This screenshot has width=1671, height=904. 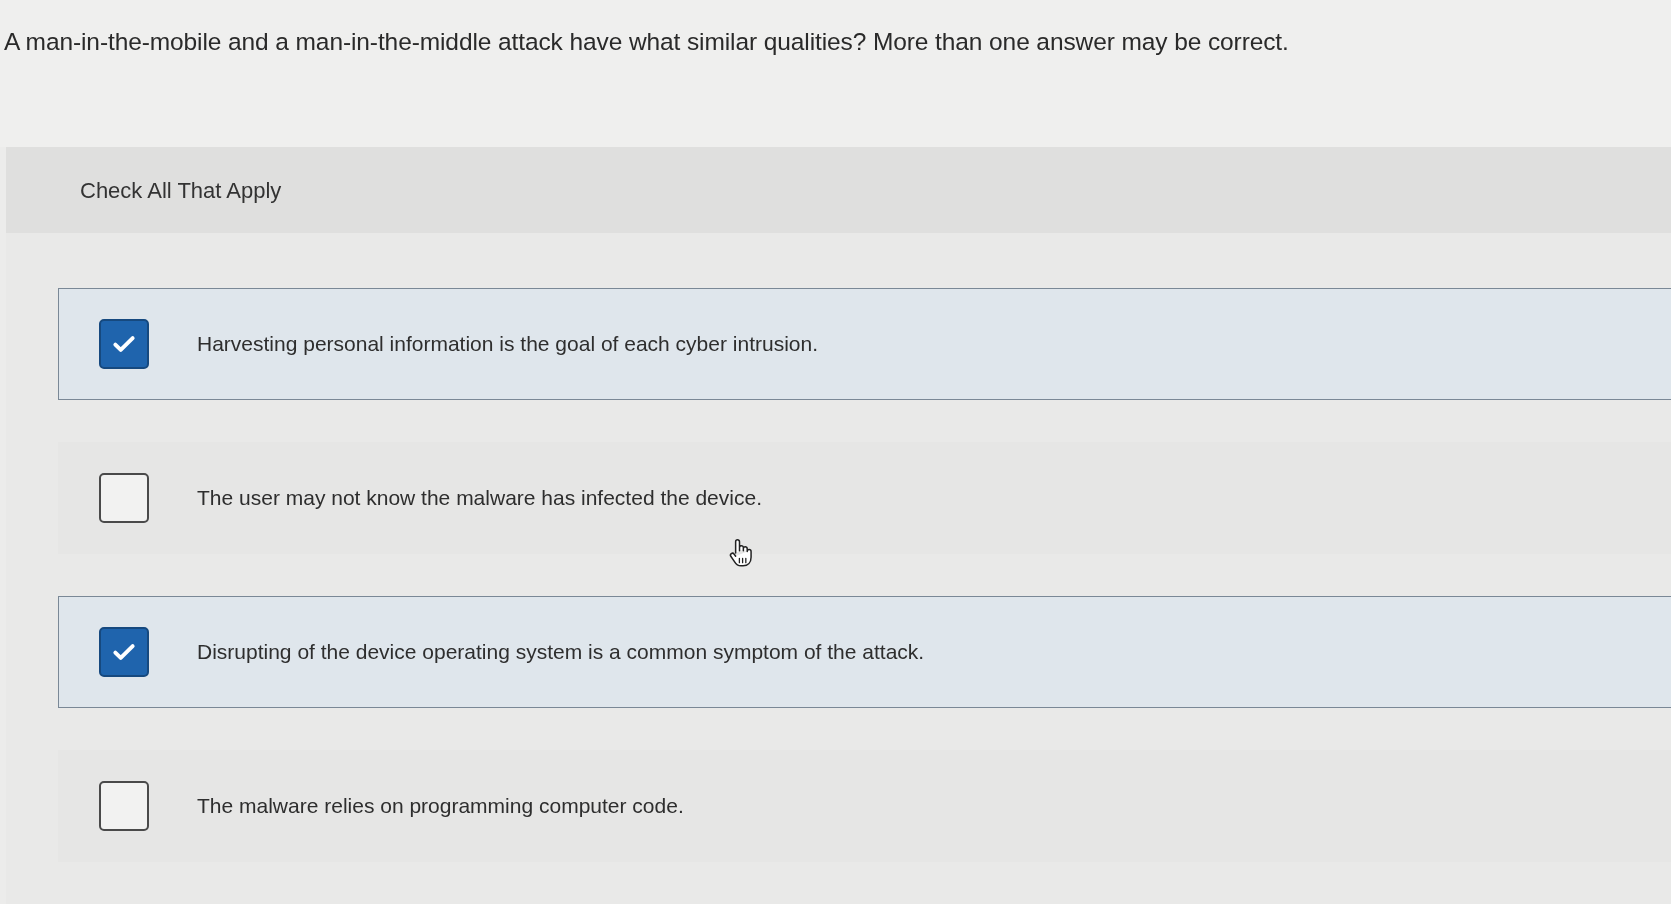 I want to click on question-text: A man-in-the-mobile and a man-in-the-middle attack have what similar qualities? More than one answer may be correct., so click(x=646, y=42).